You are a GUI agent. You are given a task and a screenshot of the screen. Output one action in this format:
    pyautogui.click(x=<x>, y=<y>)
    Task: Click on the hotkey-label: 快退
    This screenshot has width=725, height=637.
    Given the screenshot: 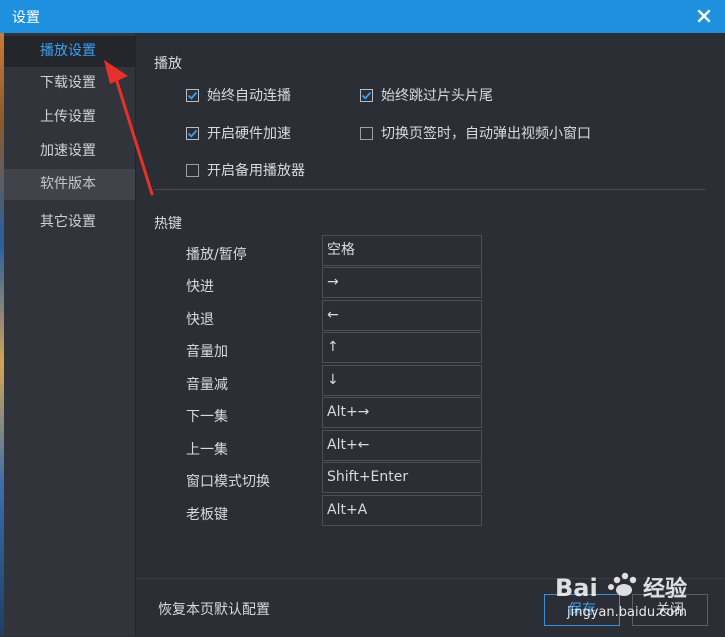 What is the action you would take?
    pyautogui.click(x=200, y=320)
    